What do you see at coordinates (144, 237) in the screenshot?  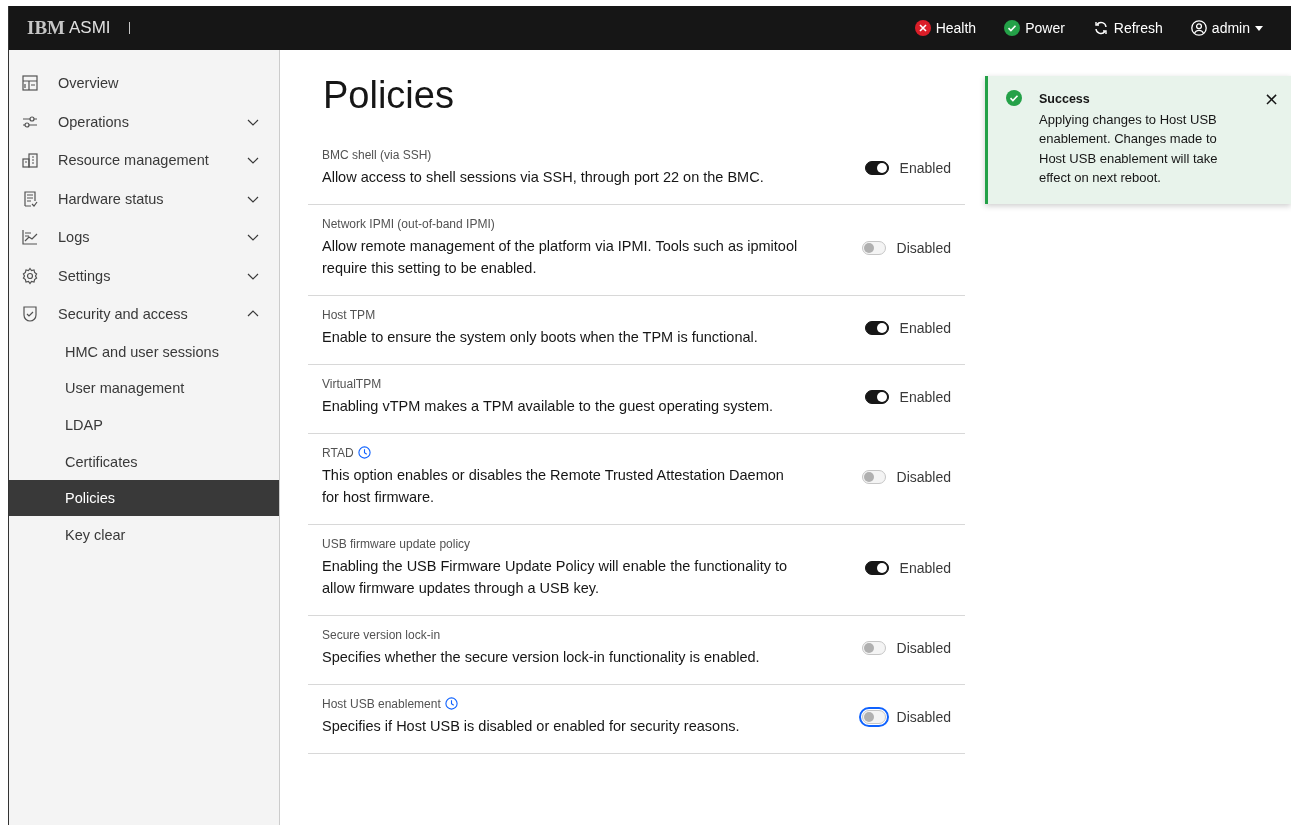 I see `nav-item: Logs` at bounding box center [144, 237].